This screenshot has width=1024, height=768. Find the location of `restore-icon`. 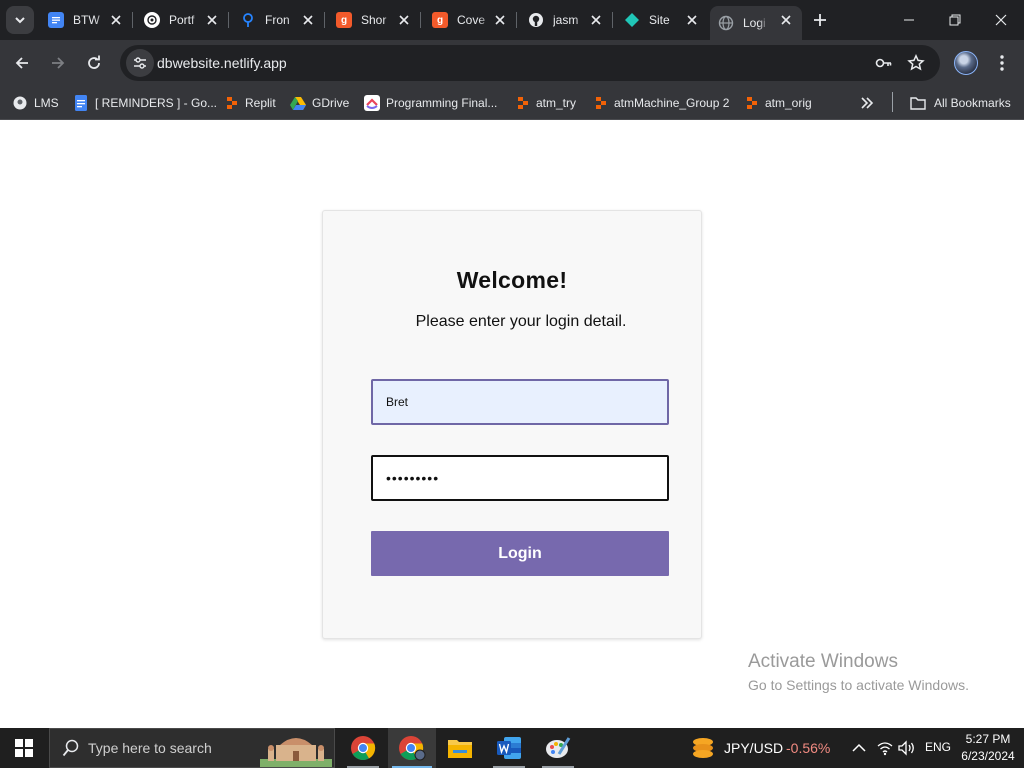

restore-icon is located at coordinates (955, 20).